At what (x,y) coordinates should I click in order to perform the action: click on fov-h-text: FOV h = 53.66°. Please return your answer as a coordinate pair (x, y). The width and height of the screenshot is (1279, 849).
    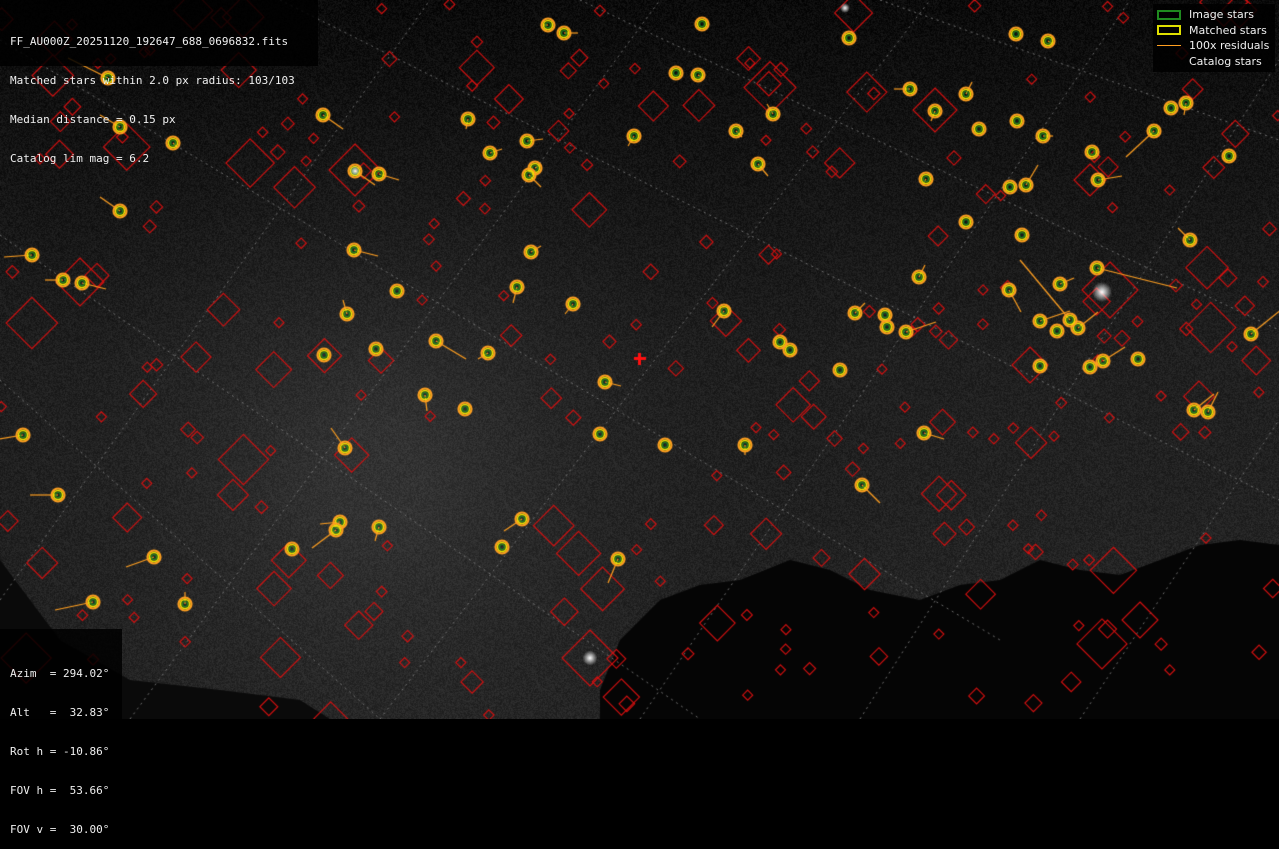
    Looking at the image, I should click on (60, 790).